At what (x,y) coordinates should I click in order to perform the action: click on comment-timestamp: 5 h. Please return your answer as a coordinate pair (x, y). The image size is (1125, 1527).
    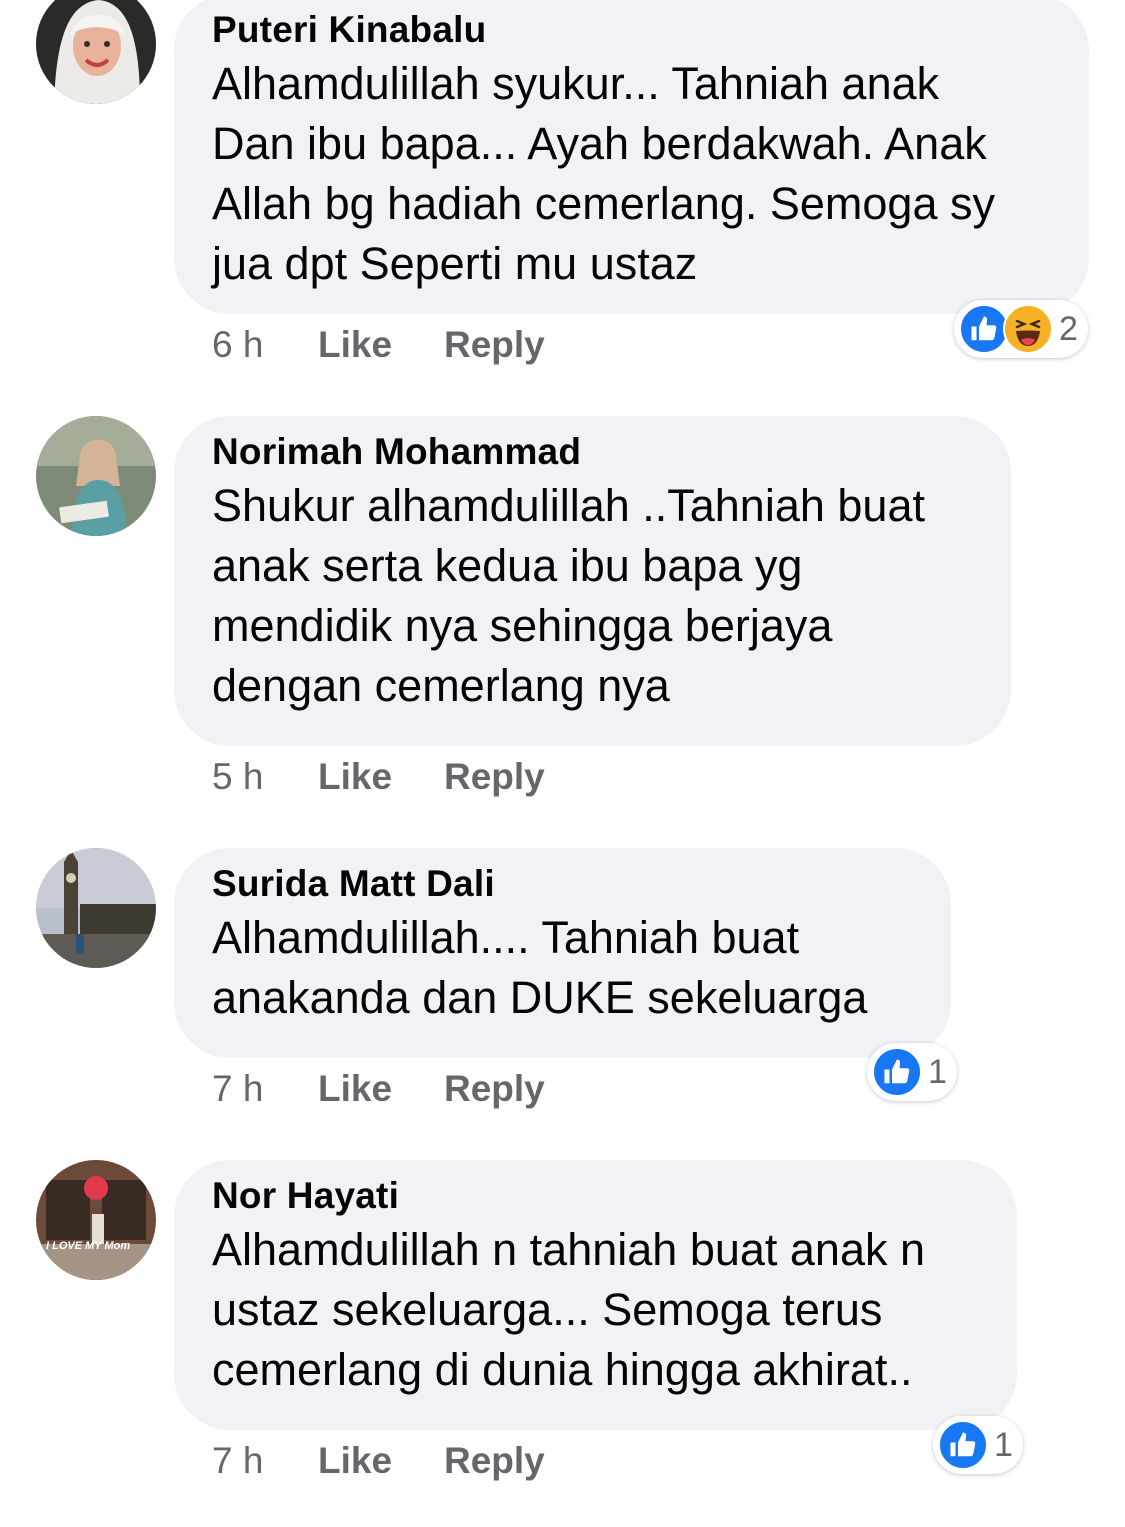
    Looking at the image, I should click on (265, 777).